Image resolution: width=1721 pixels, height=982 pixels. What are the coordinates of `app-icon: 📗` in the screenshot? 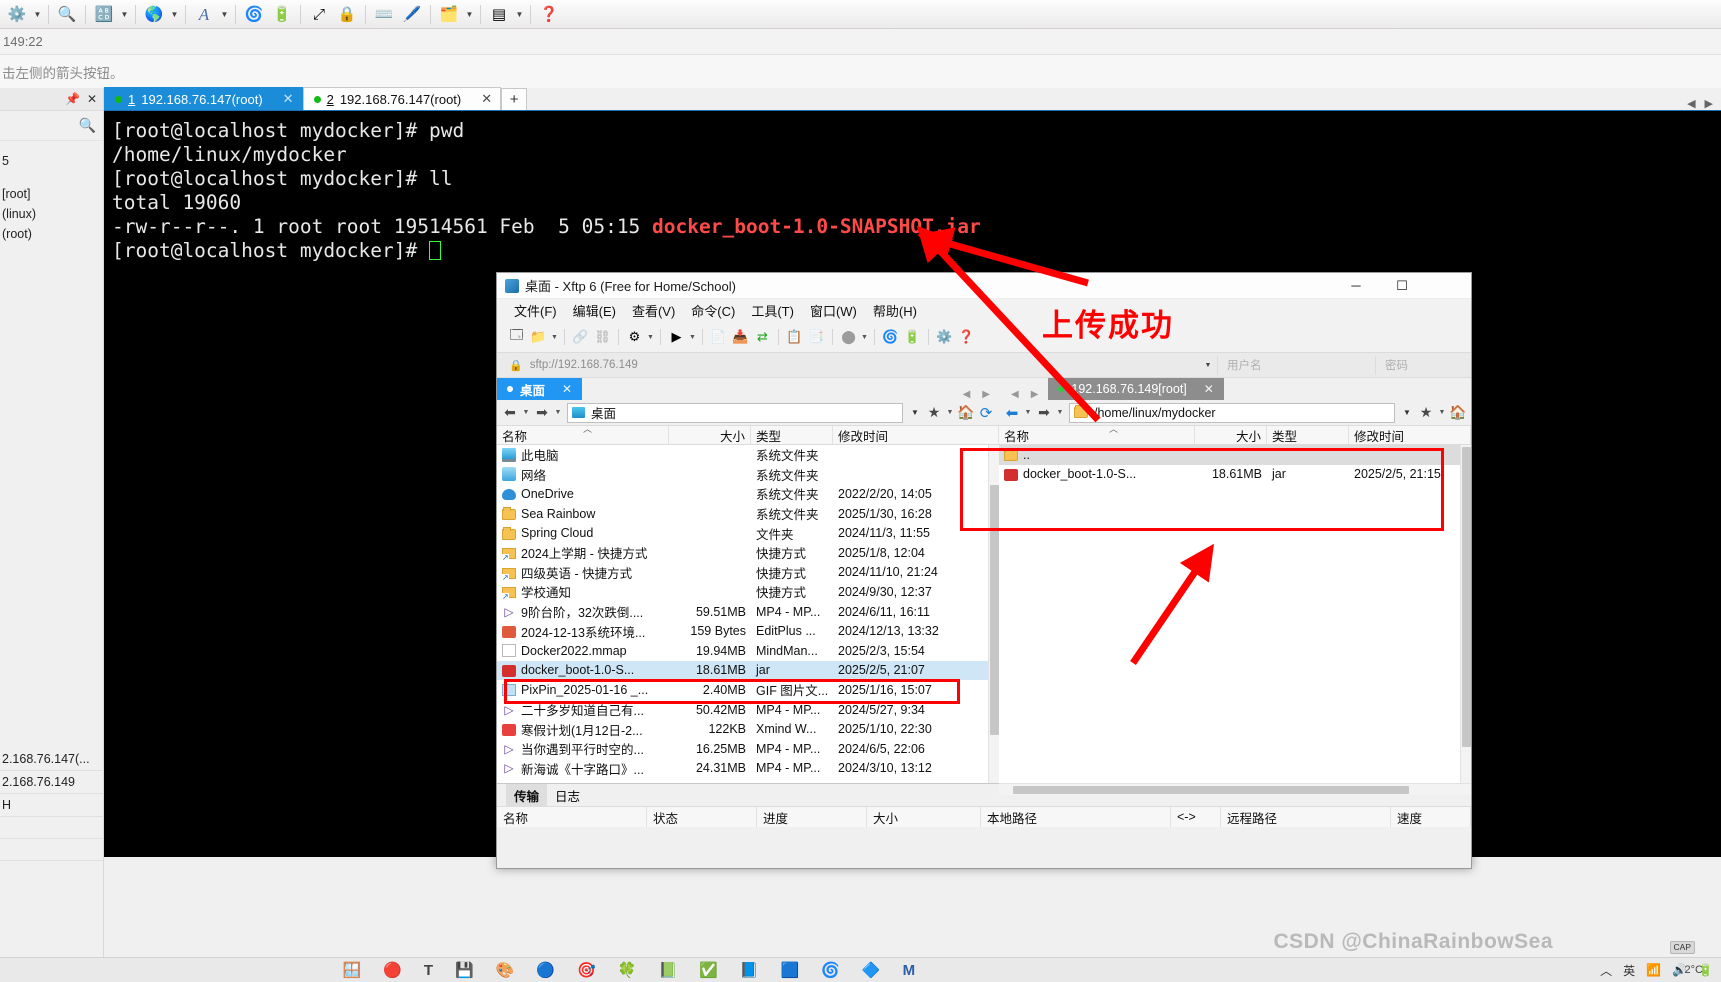 It's located at (667, 970).